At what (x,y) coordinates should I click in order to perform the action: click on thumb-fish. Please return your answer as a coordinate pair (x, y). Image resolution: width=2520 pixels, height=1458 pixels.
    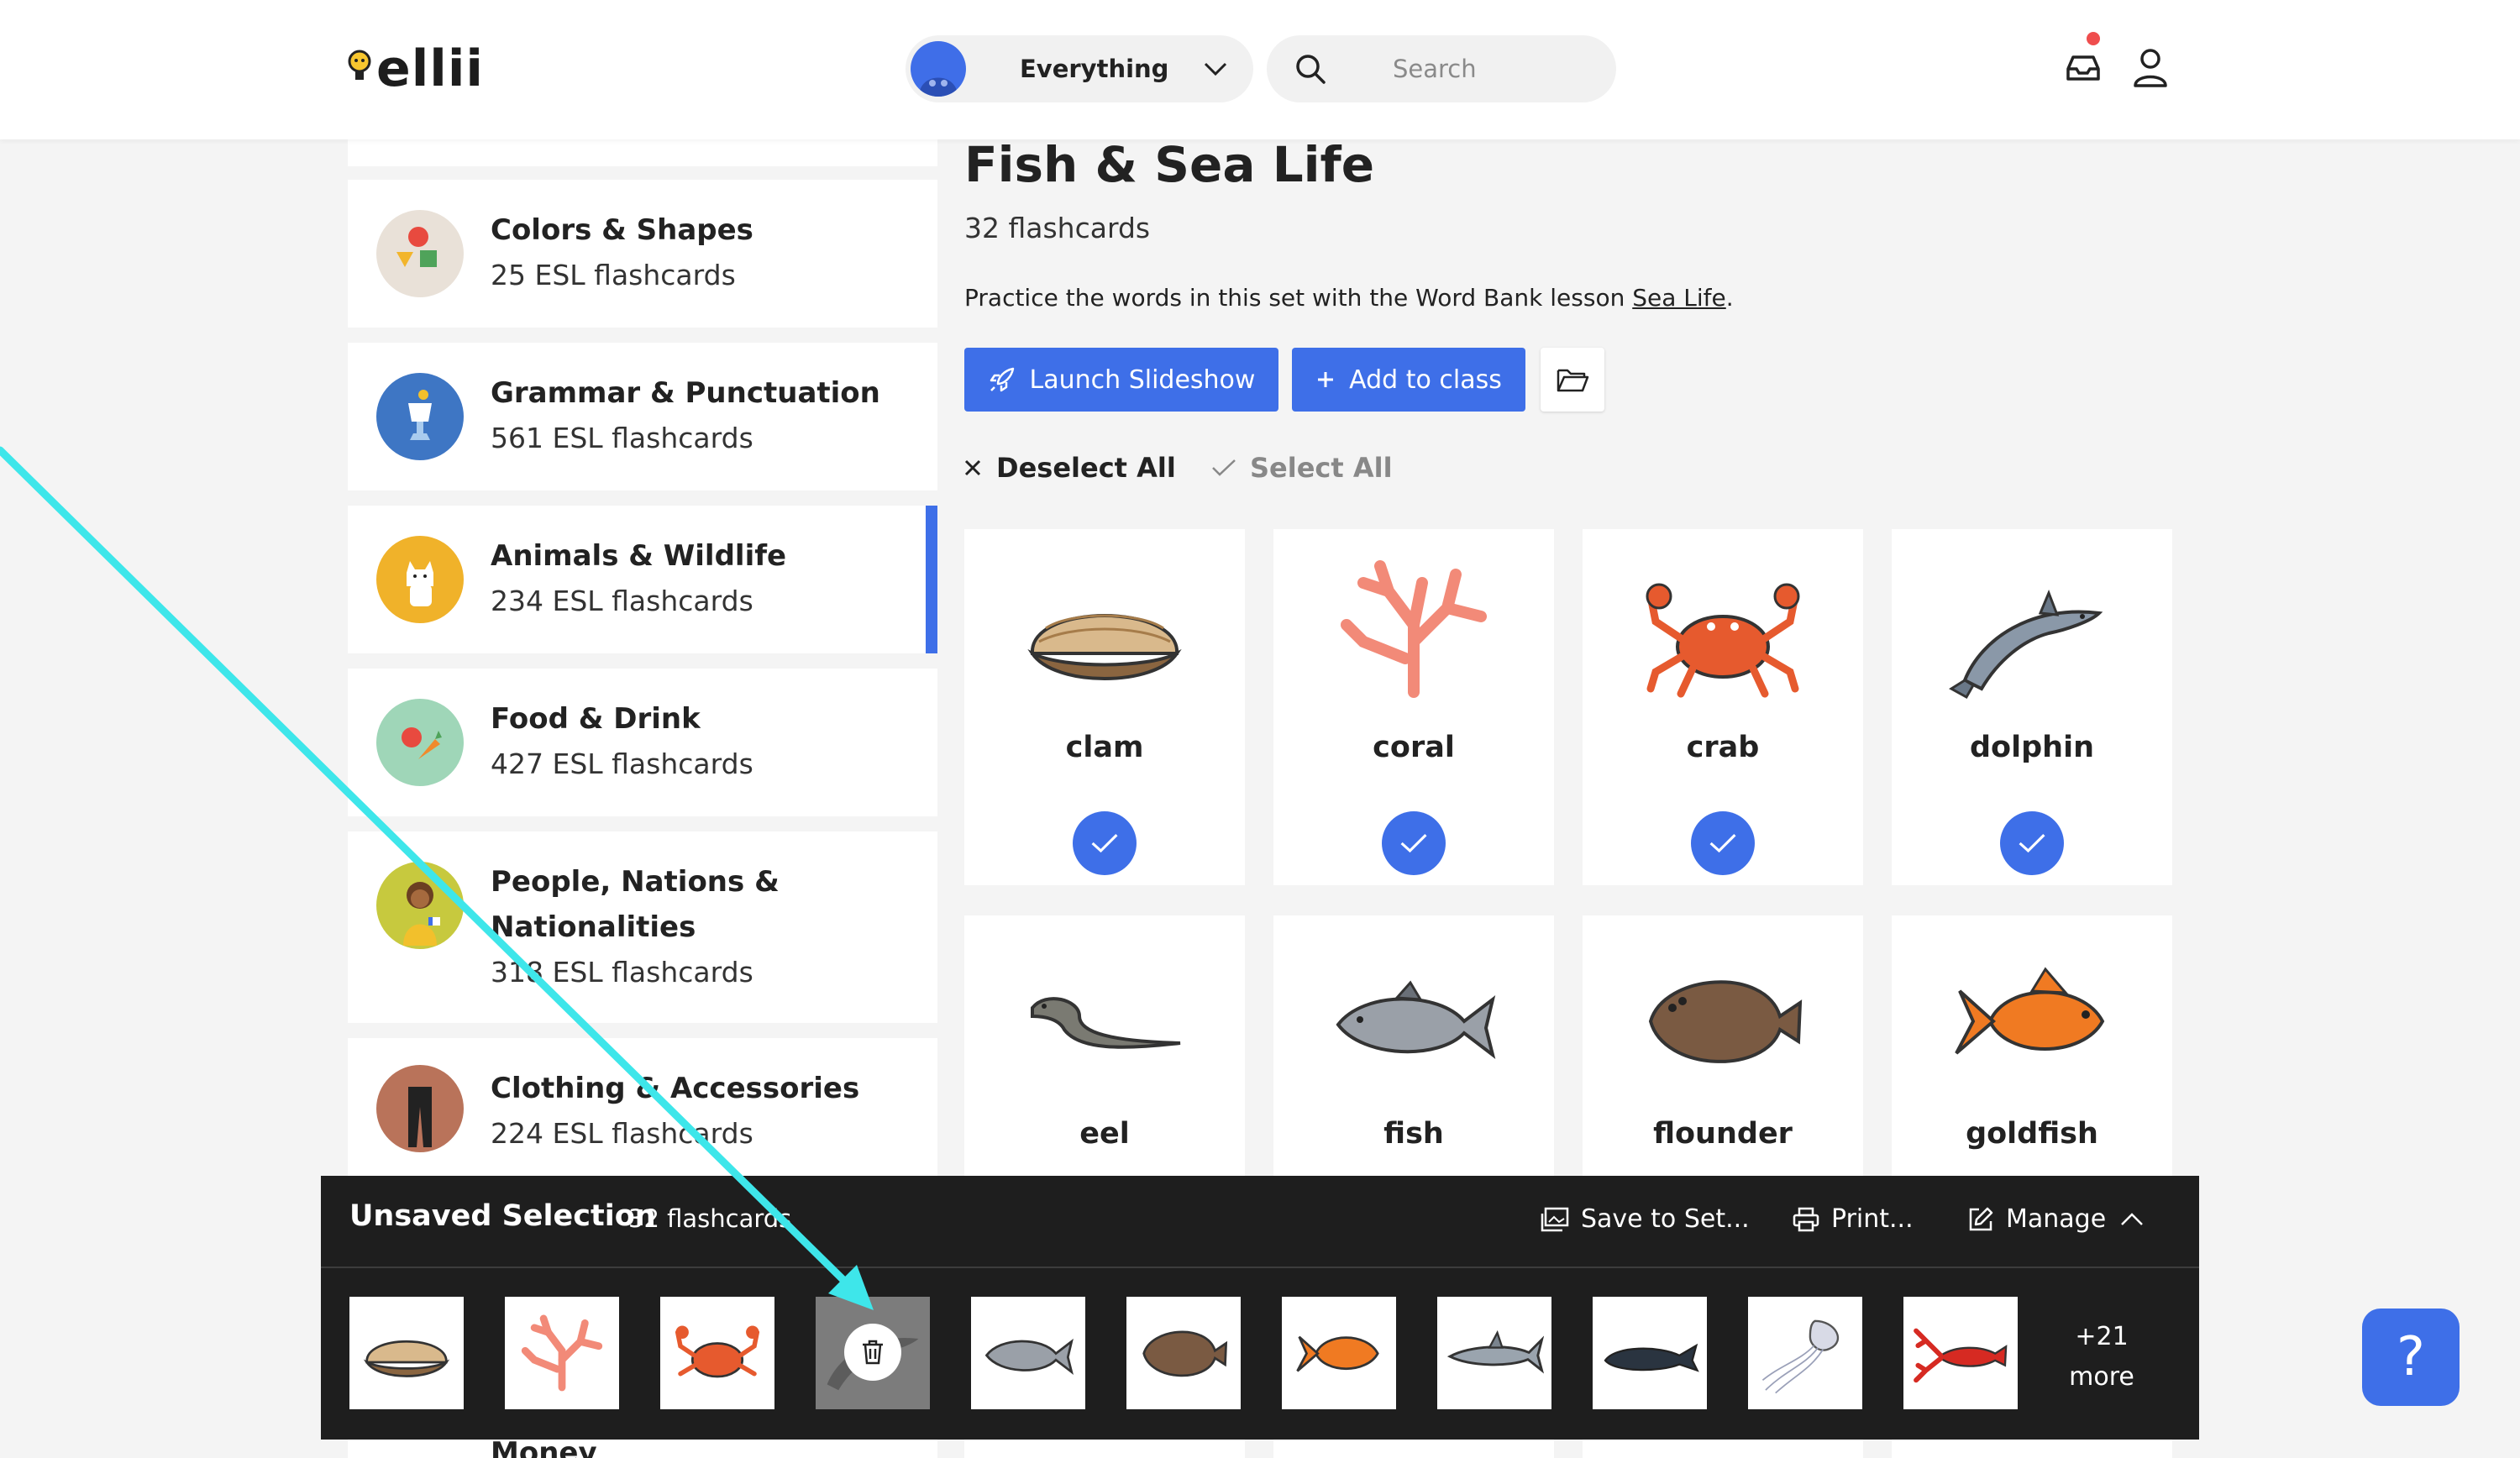
    Looking at the image, I should click on (1028, 1353).